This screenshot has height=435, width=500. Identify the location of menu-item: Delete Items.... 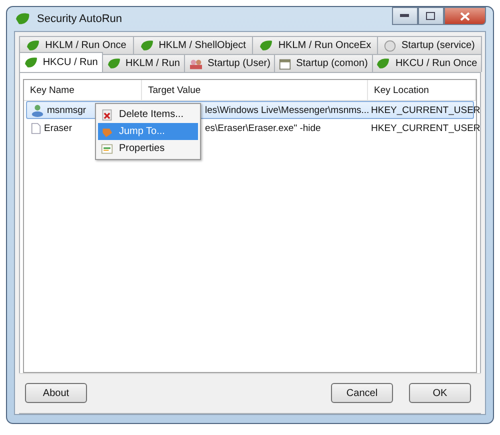
(148, 114).